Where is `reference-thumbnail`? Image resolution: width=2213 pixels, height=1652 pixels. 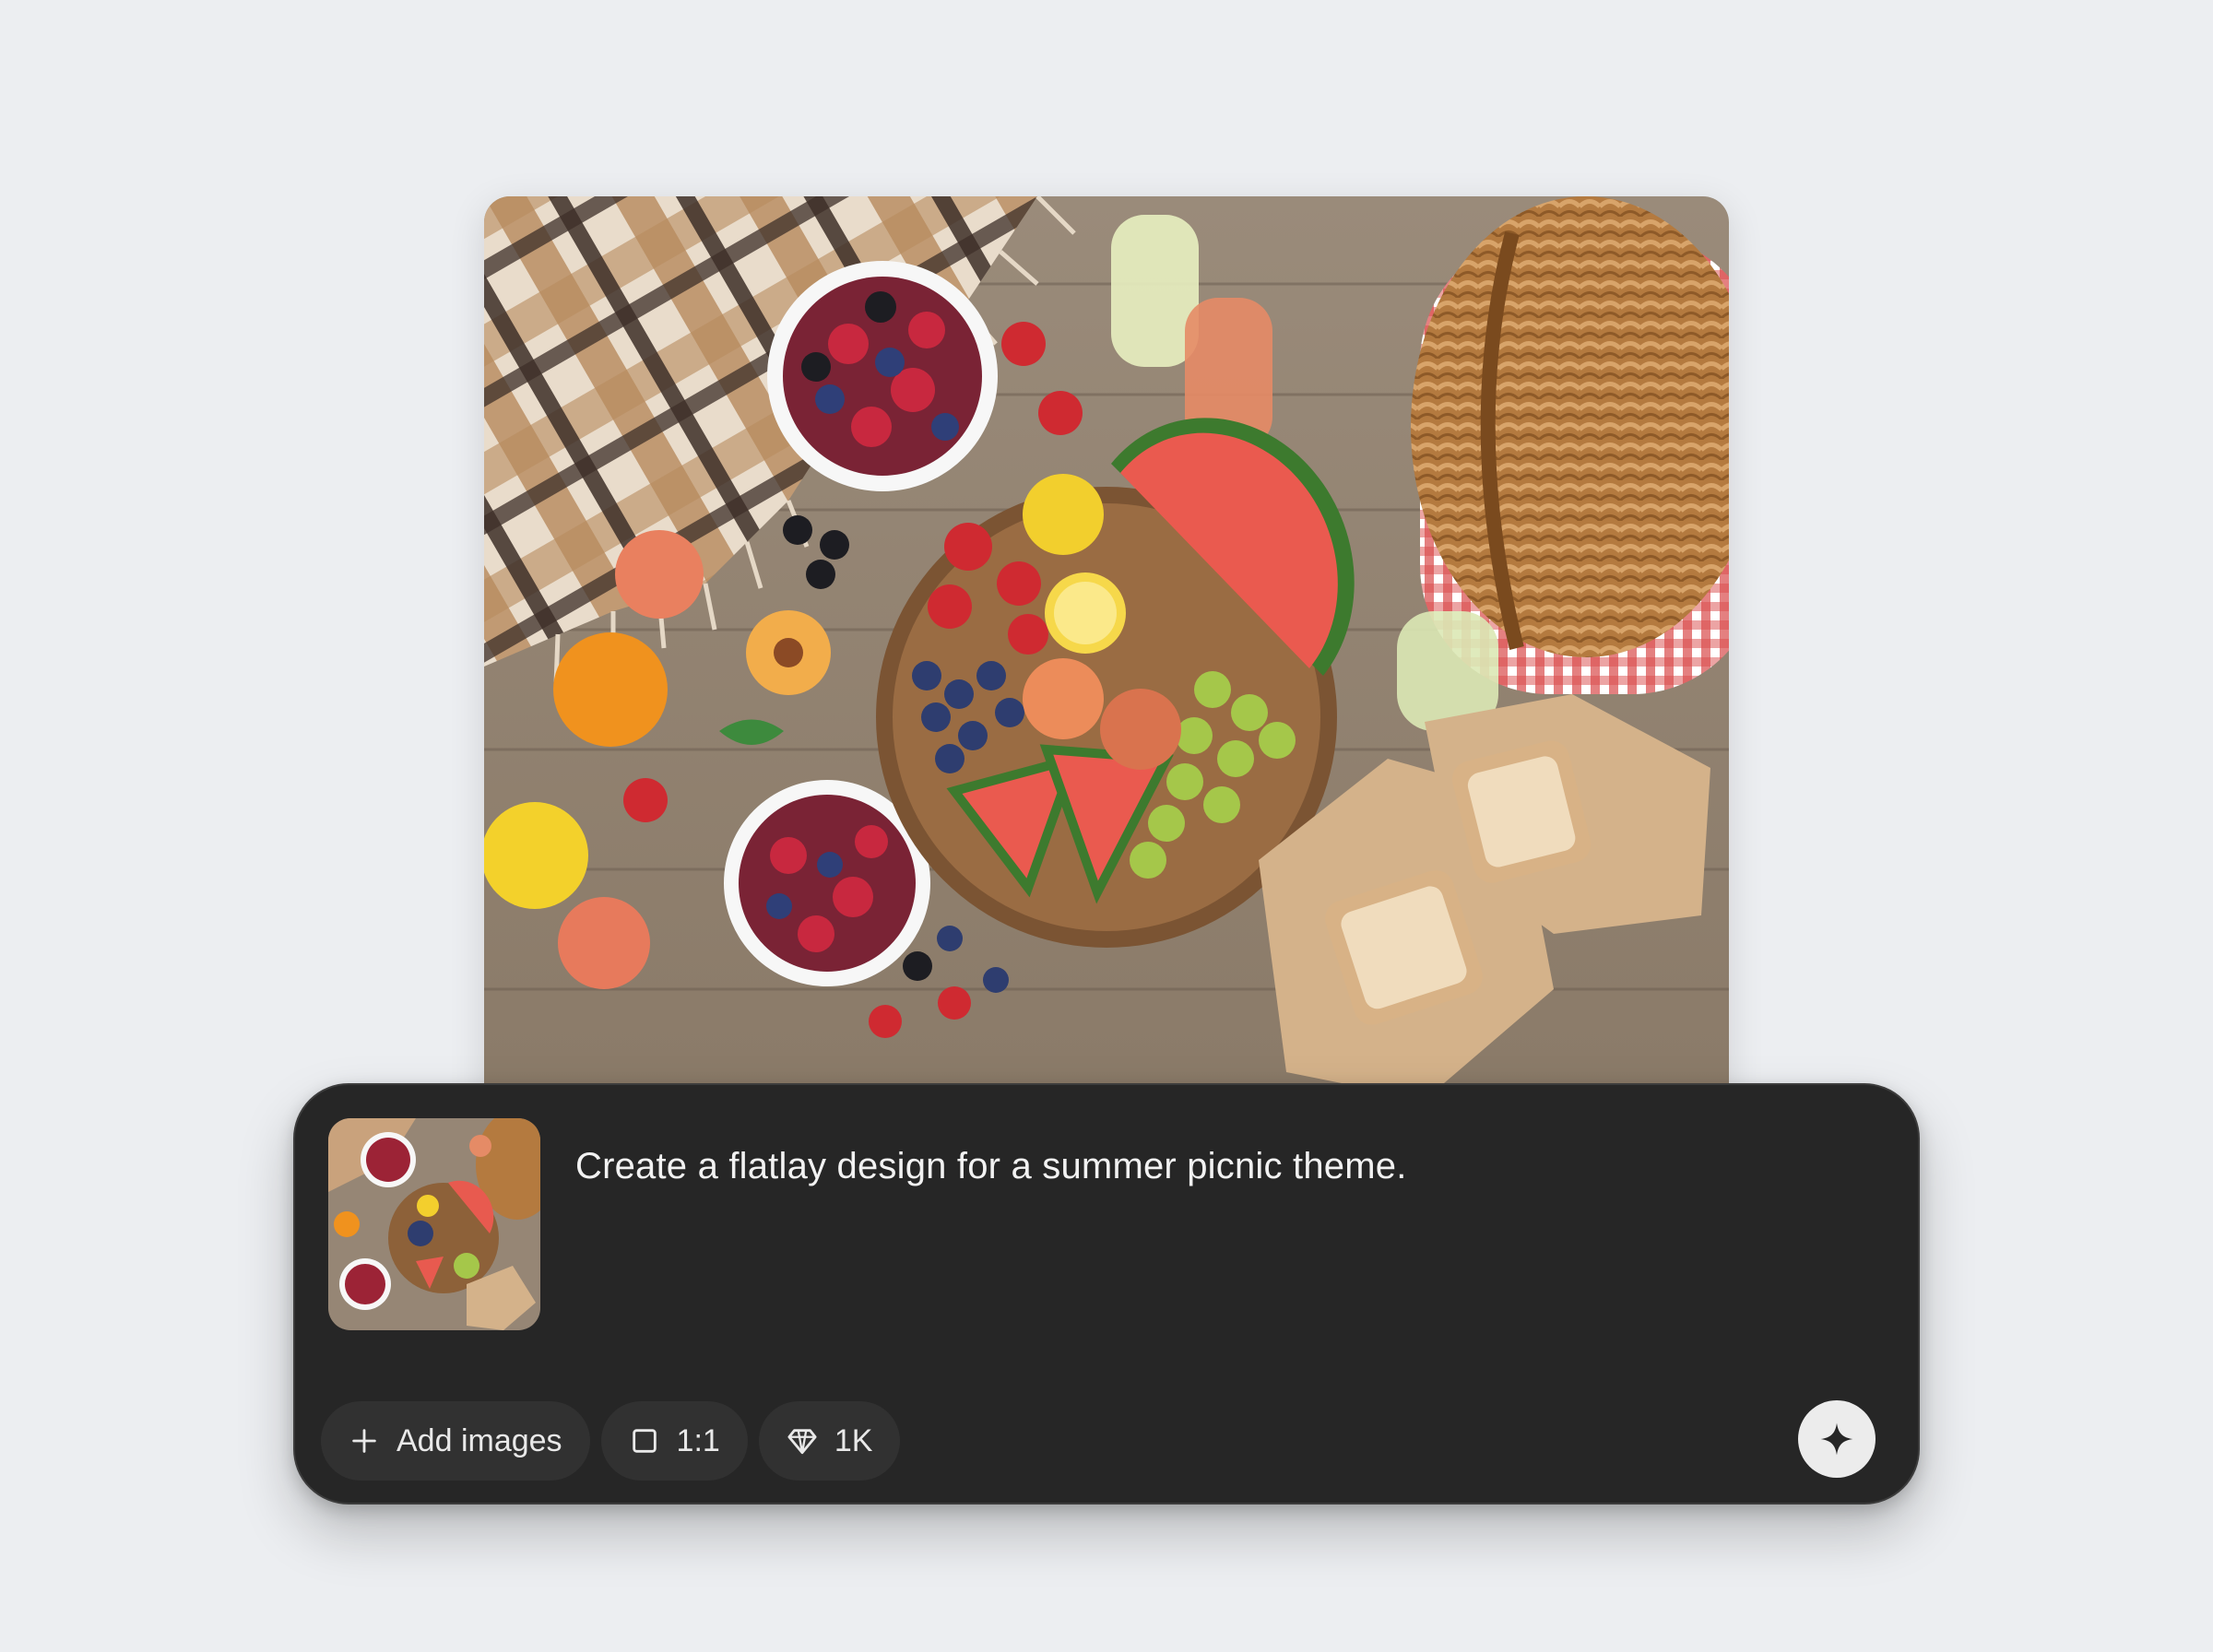 reference-thumbnail is located at coordinates (434, 1224).